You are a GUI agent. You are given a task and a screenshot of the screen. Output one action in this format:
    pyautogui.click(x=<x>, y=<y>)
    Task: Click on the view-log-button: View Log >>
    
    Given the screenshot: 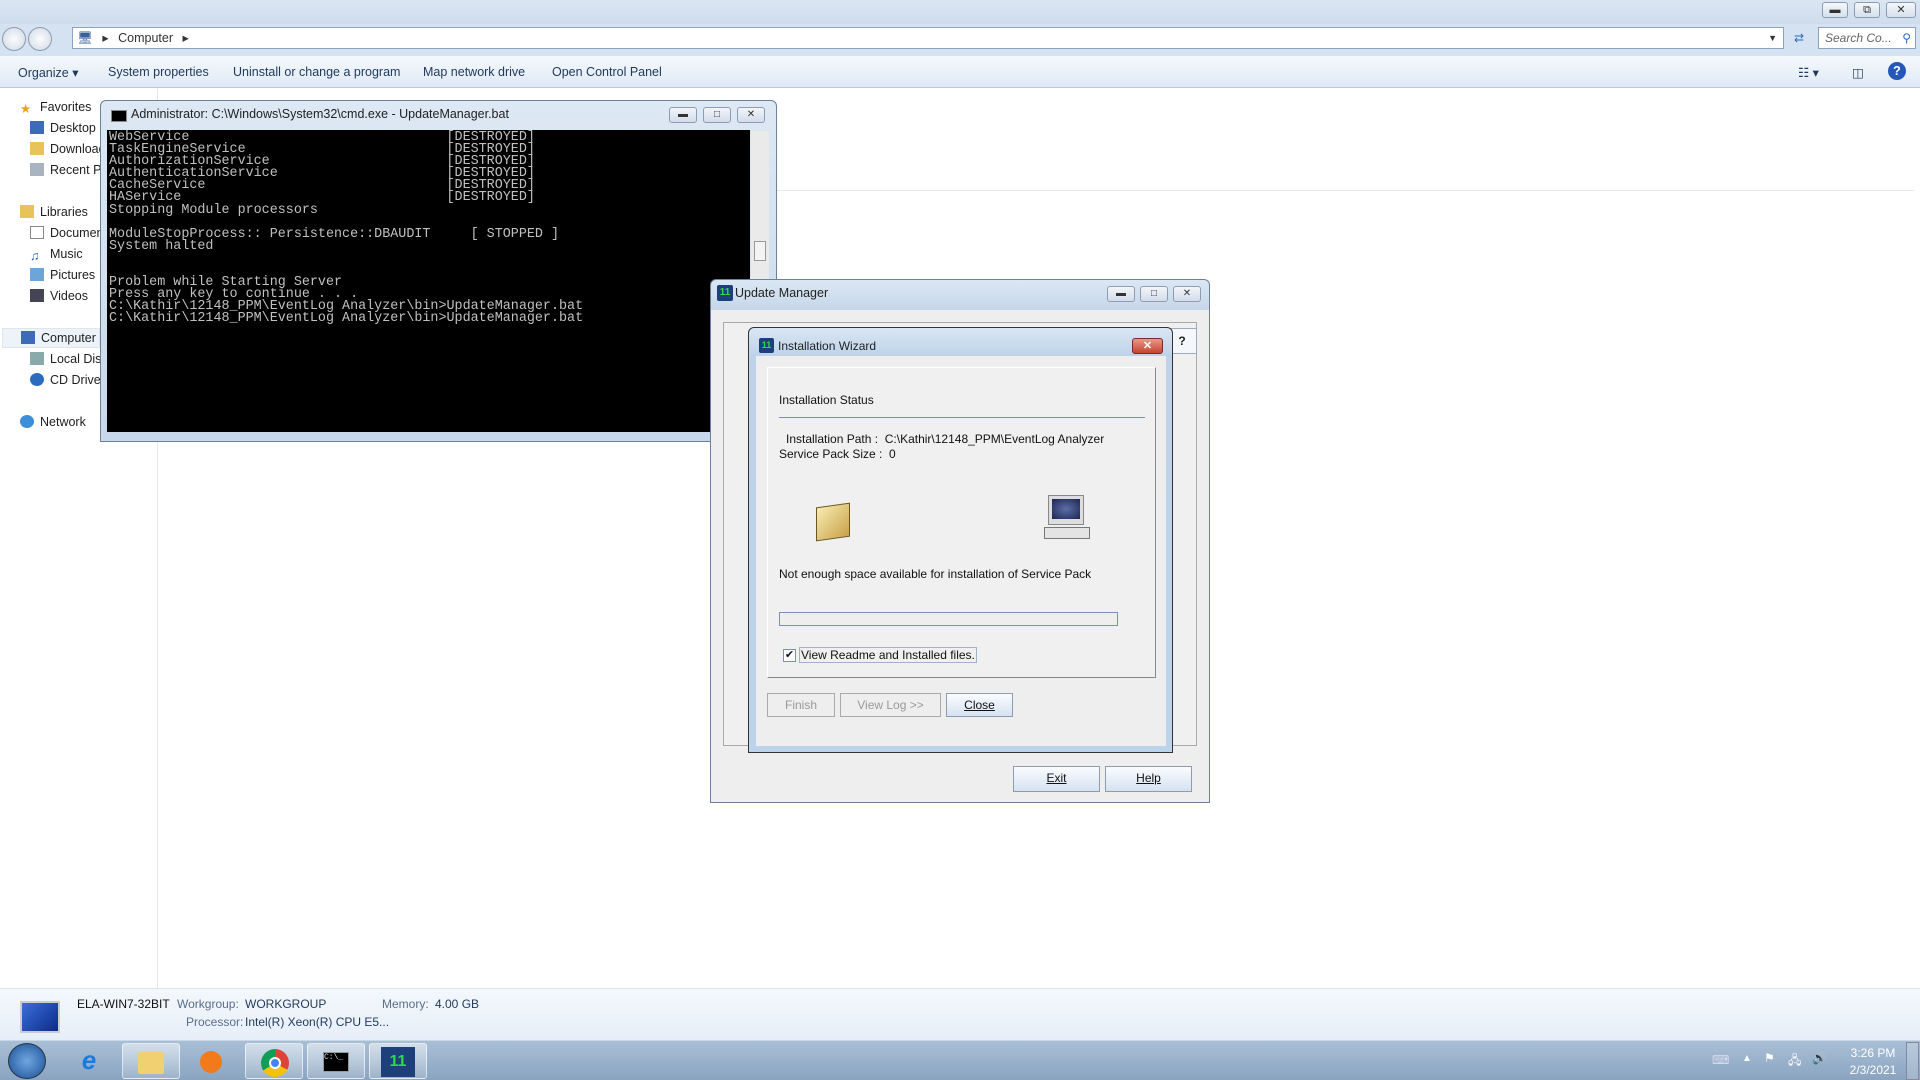 What is the action you would take?
    pyautogui.click(x=890, y=705)
    